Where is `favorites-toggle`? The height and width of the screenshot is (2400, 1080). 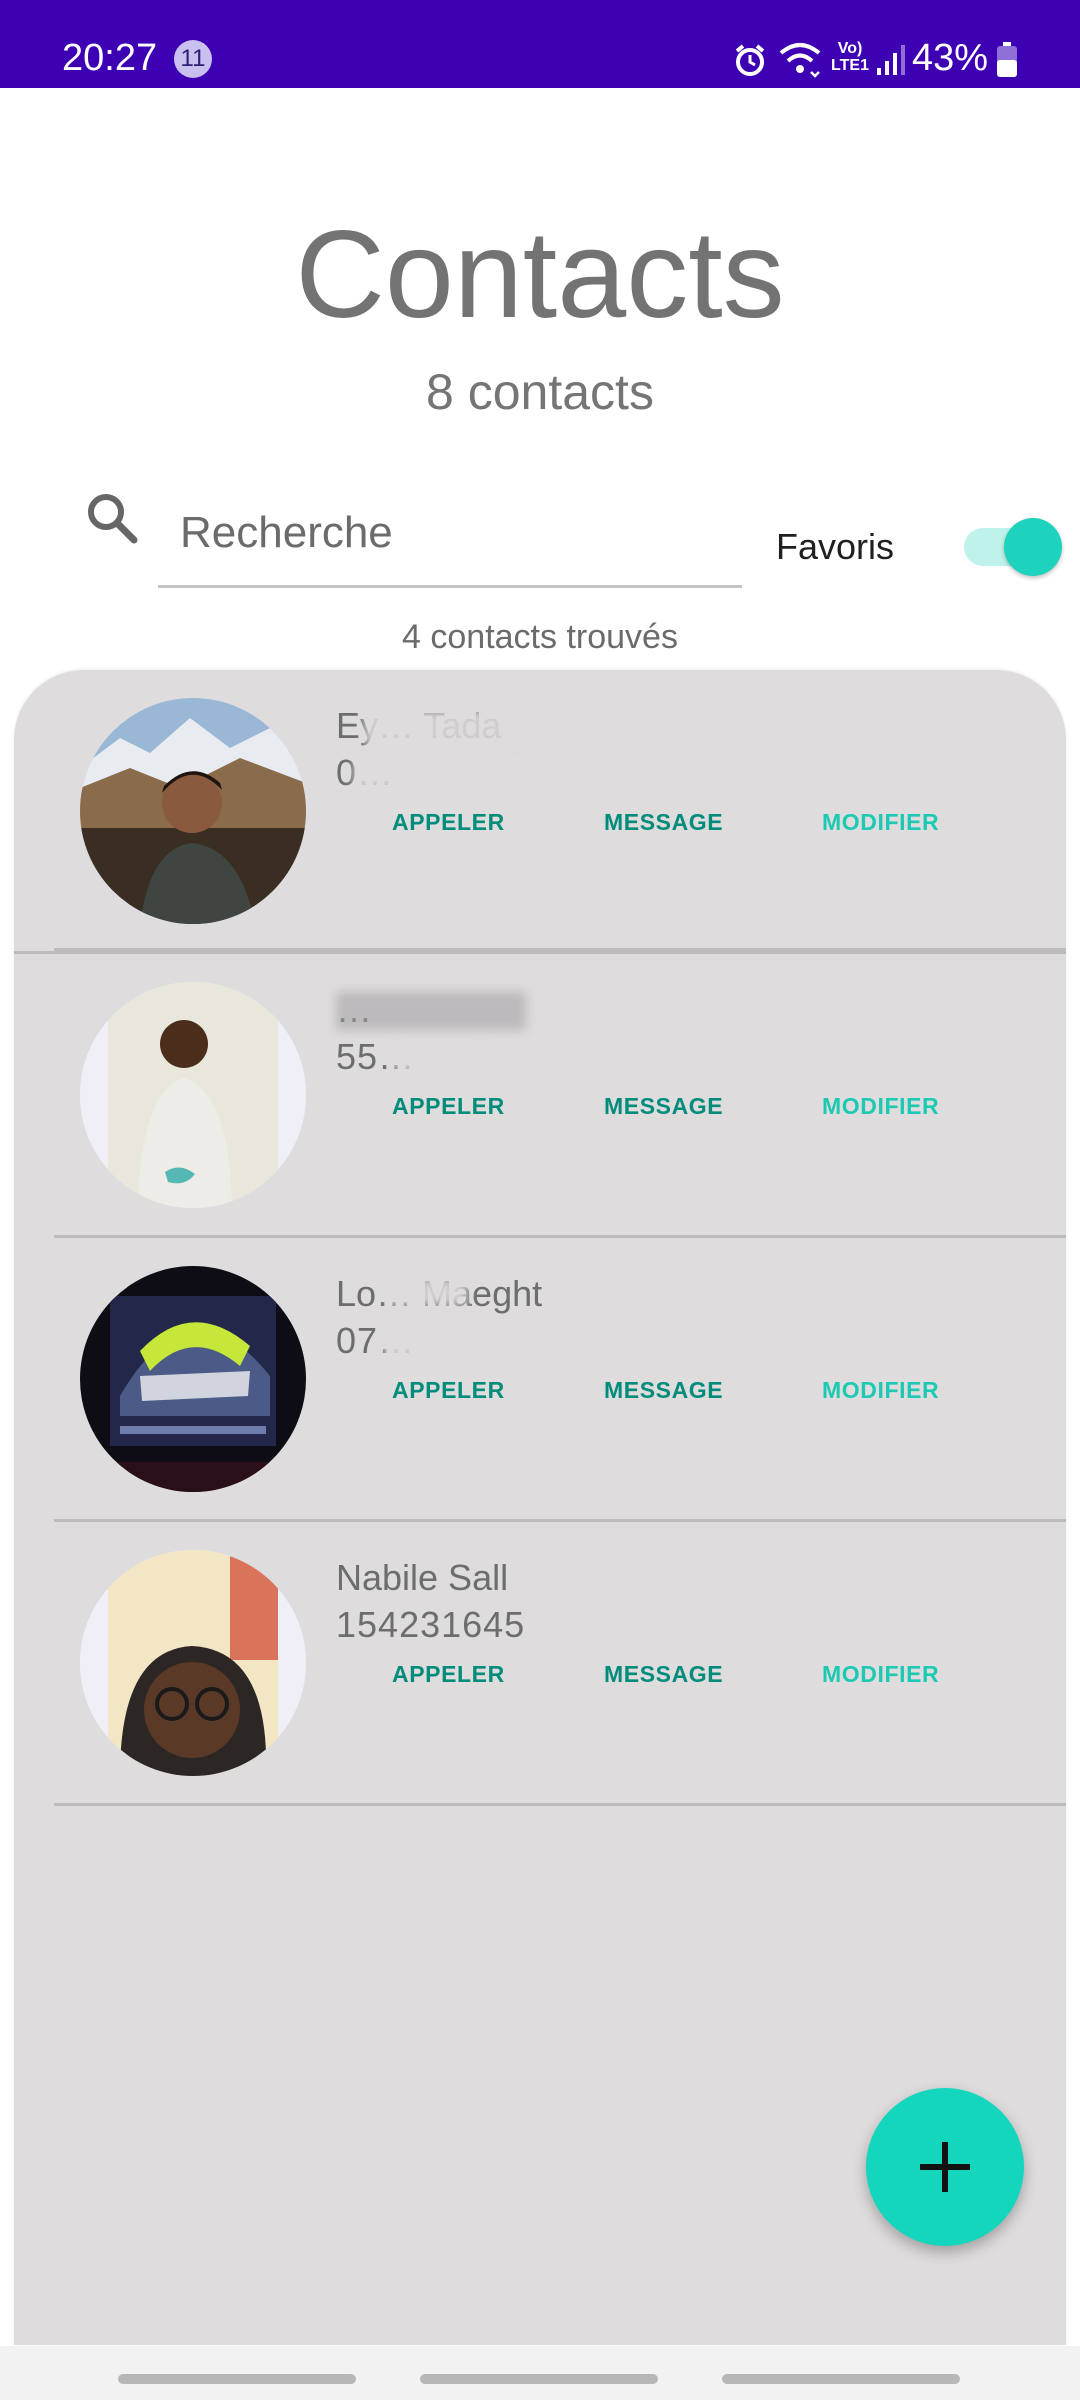 favorites-toggle is located at coordinates (1011, 547).